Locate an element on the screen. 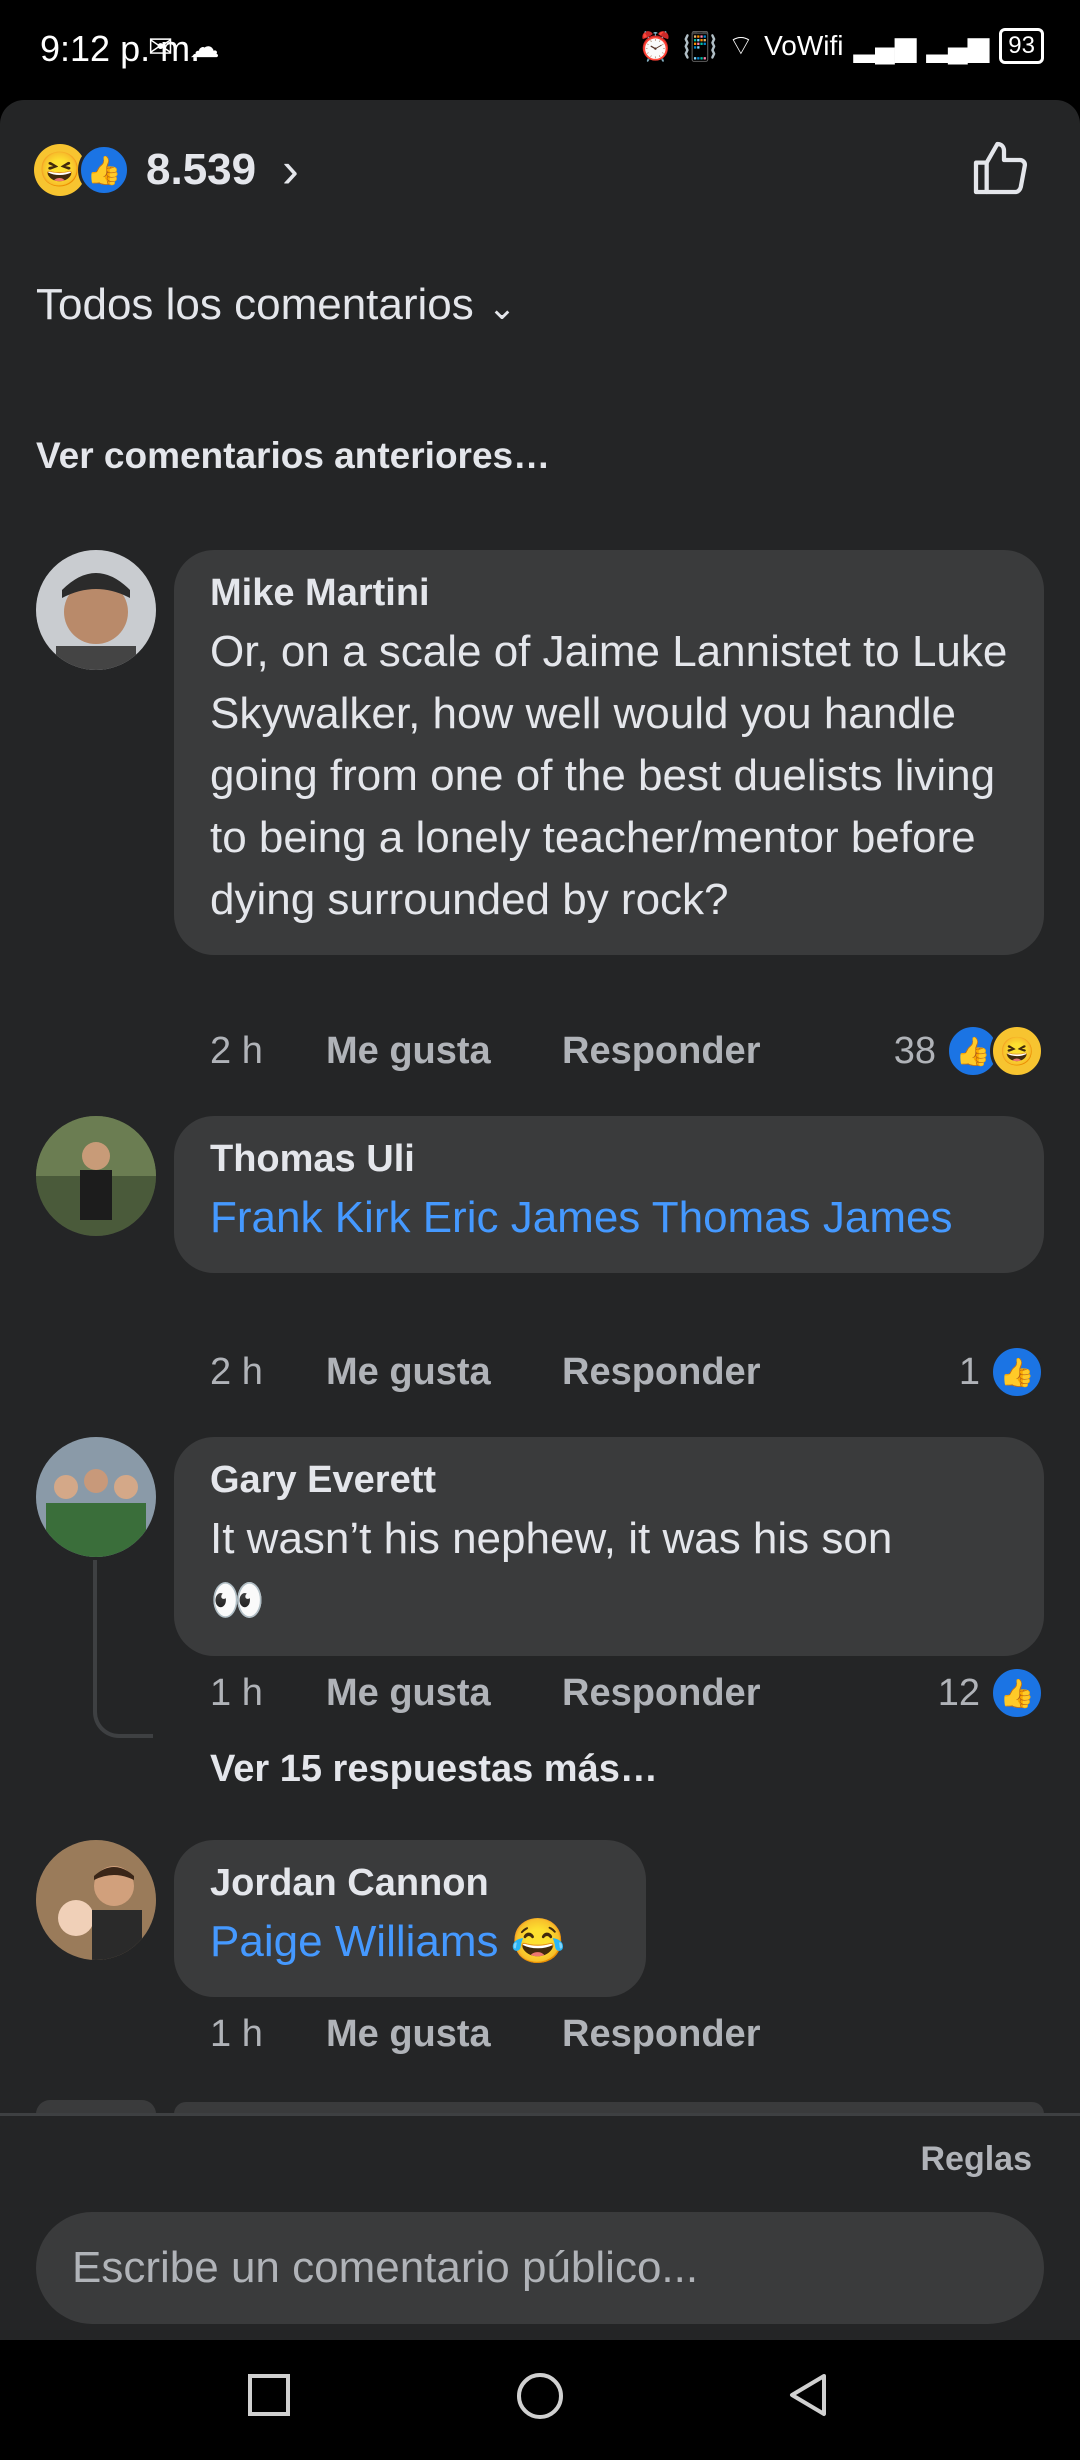 Image resolution: width=1080 pixels, height=2460 pixels. reaction-count: 38 is located at coordinates (914, 1050).